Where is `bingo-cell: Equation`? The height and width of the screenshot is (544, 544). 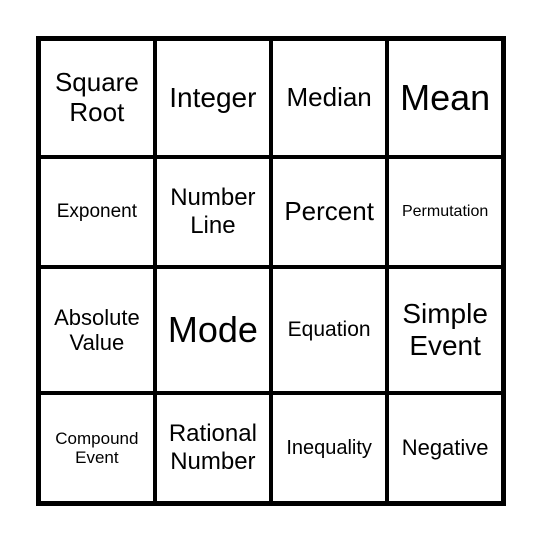
bingo-cell: Equation is located at coordinates (329, 330).